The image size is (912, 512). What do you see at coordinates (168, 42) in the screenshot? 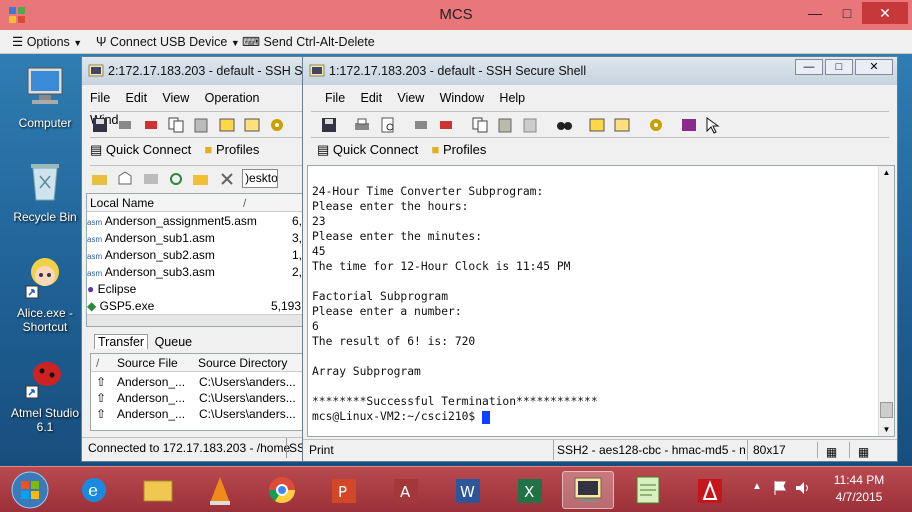
I see `connect-usb-button: Ψ Connect USB Device ▼` at bounding box center [168, 42].